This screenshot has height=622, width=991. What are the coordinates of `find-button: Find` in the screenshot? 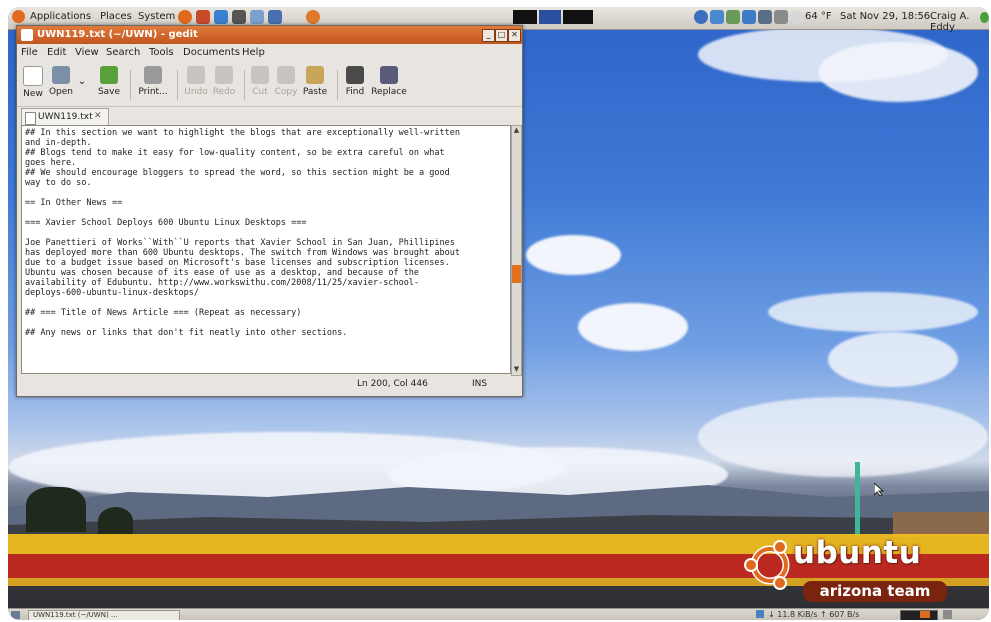 It's located at (355, 81).